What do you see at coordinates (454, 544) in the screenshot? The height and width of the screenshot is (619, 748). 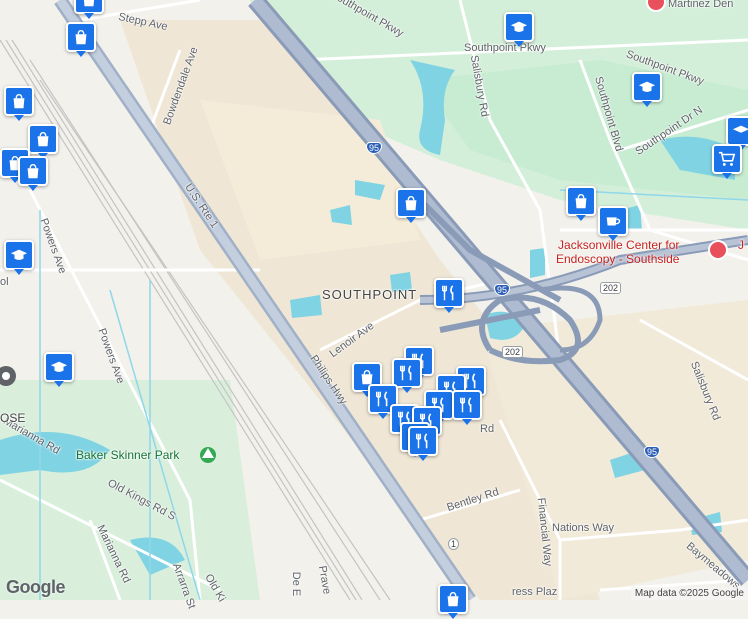 I see `route-shield: 1` at bounding box center [454, 544].